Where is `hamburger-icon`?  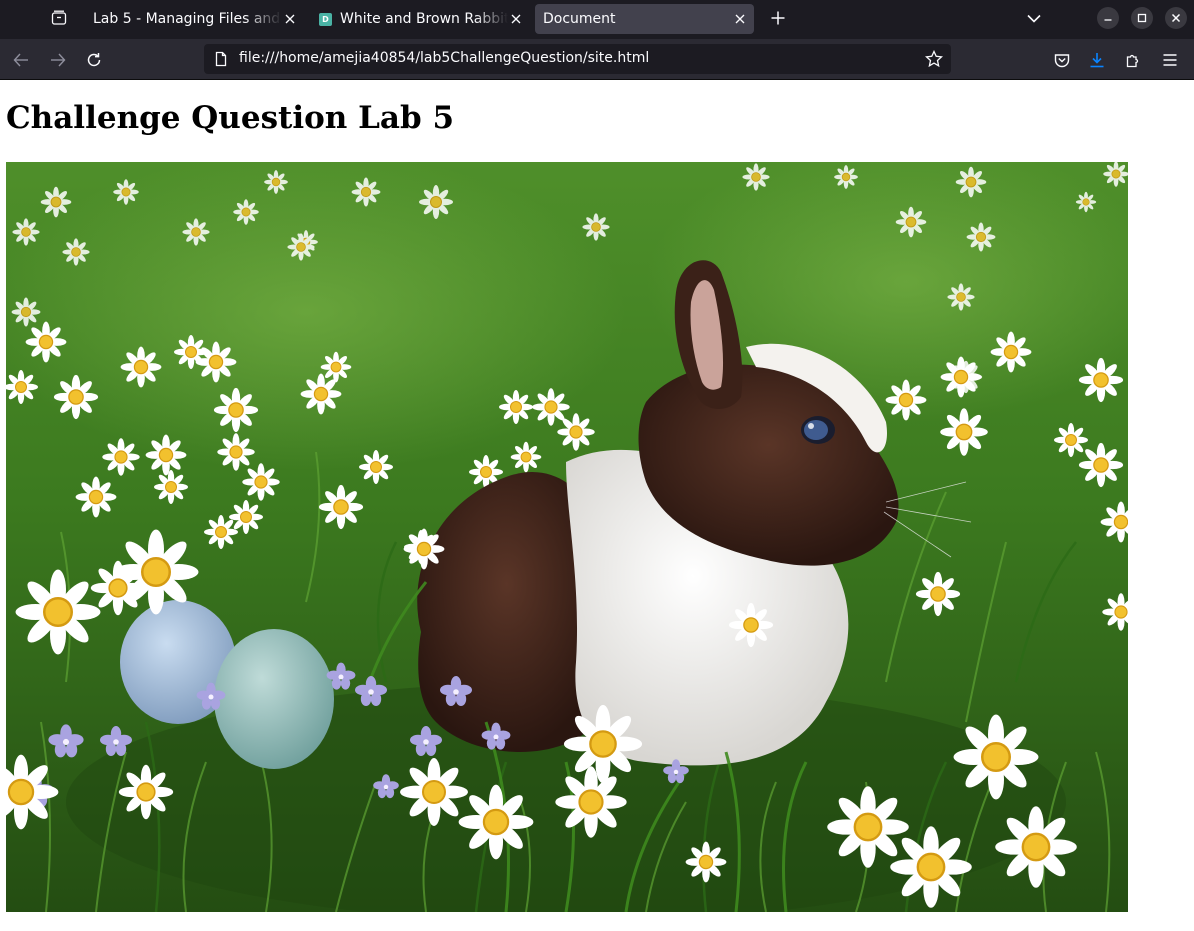
hamburger-icon is located at coordinates (1170, 60).